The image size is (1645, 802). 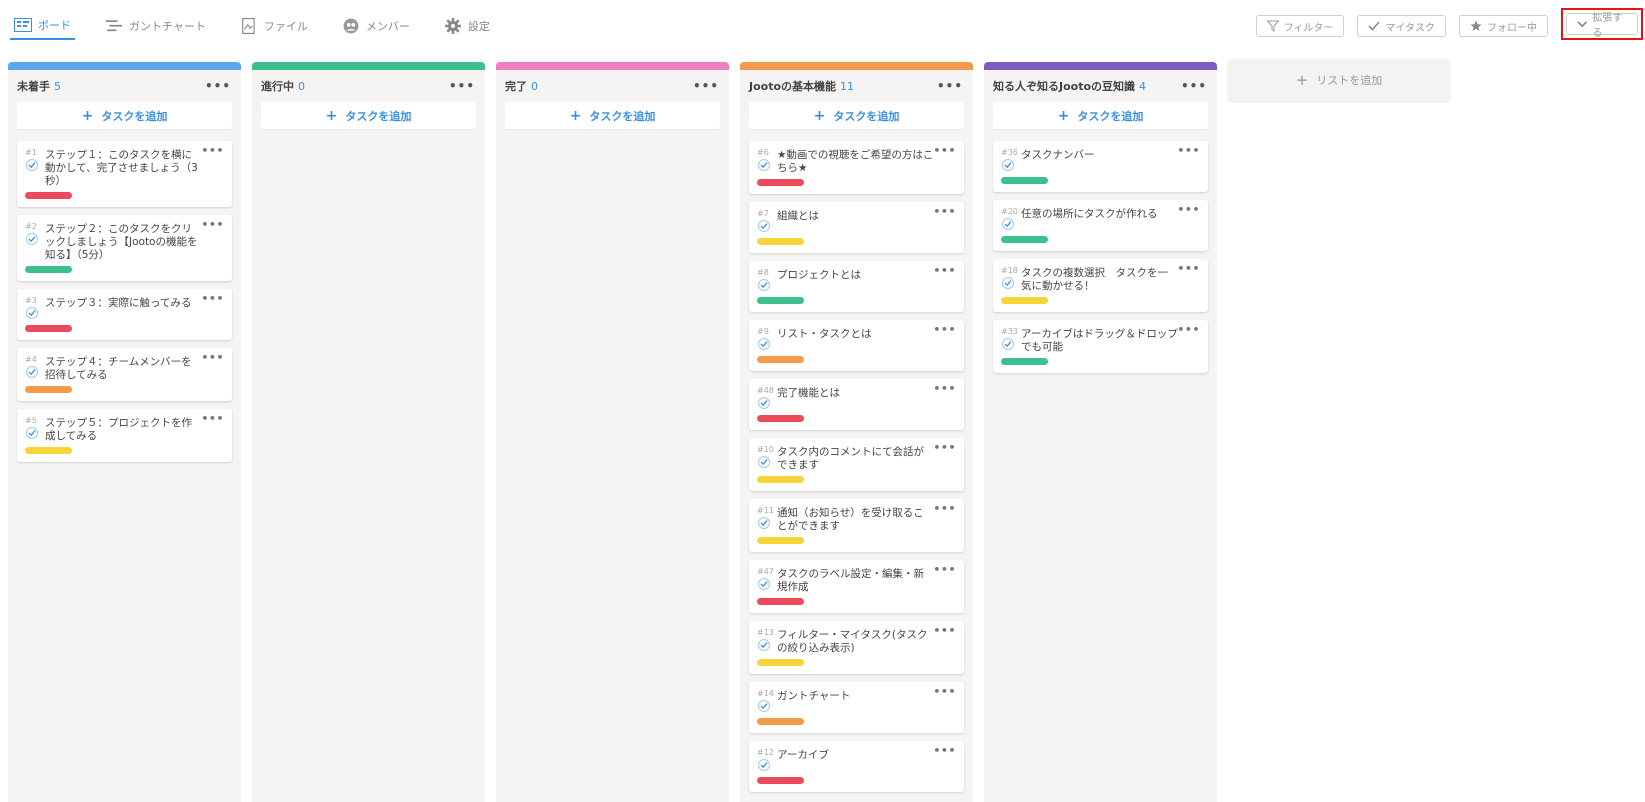 What do you see at coordinates (856, 647) in the screenshot?
I see `task-card: #13 フィルター・マイタスク(タスクの絞り込み表示) •••` at bounding box center [856, 647].